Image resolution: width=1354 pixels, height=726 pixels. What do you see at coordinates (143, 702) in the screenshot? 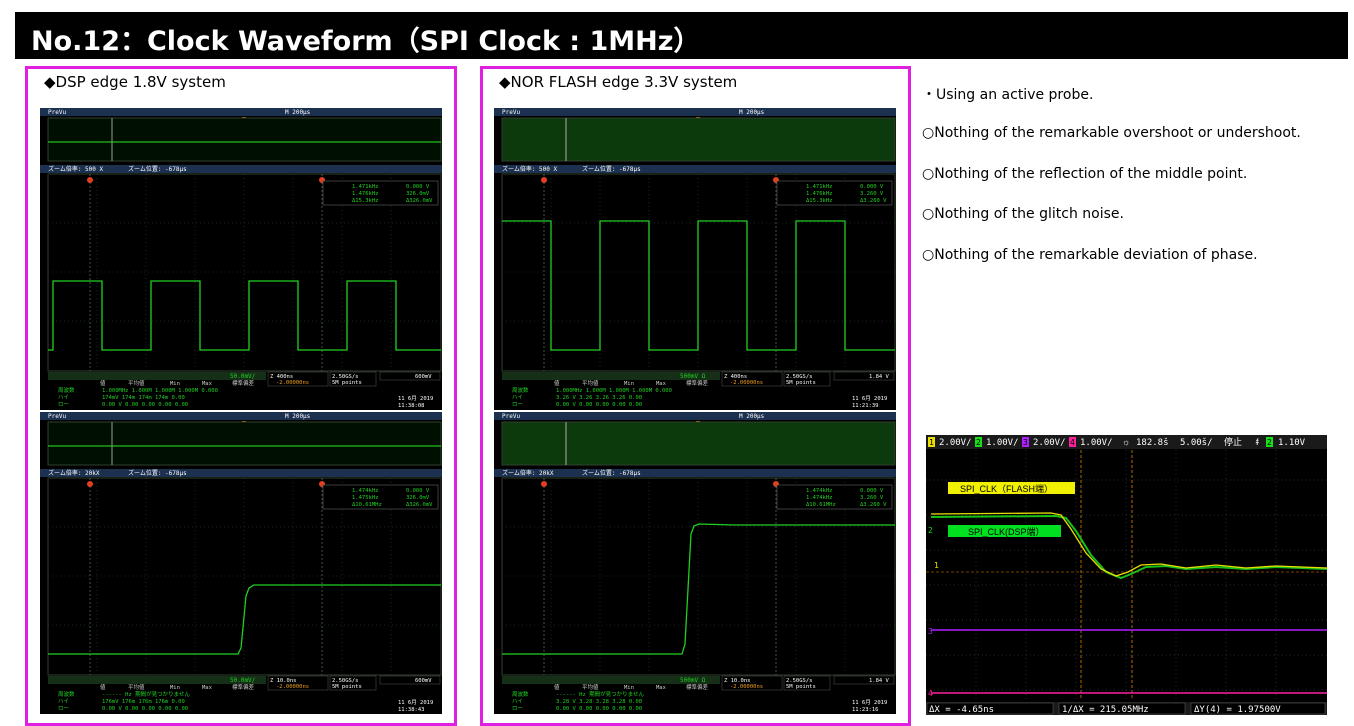
I see `meas-row-high: 176mV 176m 176m 176m 0.00` at bounding box center [143, 702].